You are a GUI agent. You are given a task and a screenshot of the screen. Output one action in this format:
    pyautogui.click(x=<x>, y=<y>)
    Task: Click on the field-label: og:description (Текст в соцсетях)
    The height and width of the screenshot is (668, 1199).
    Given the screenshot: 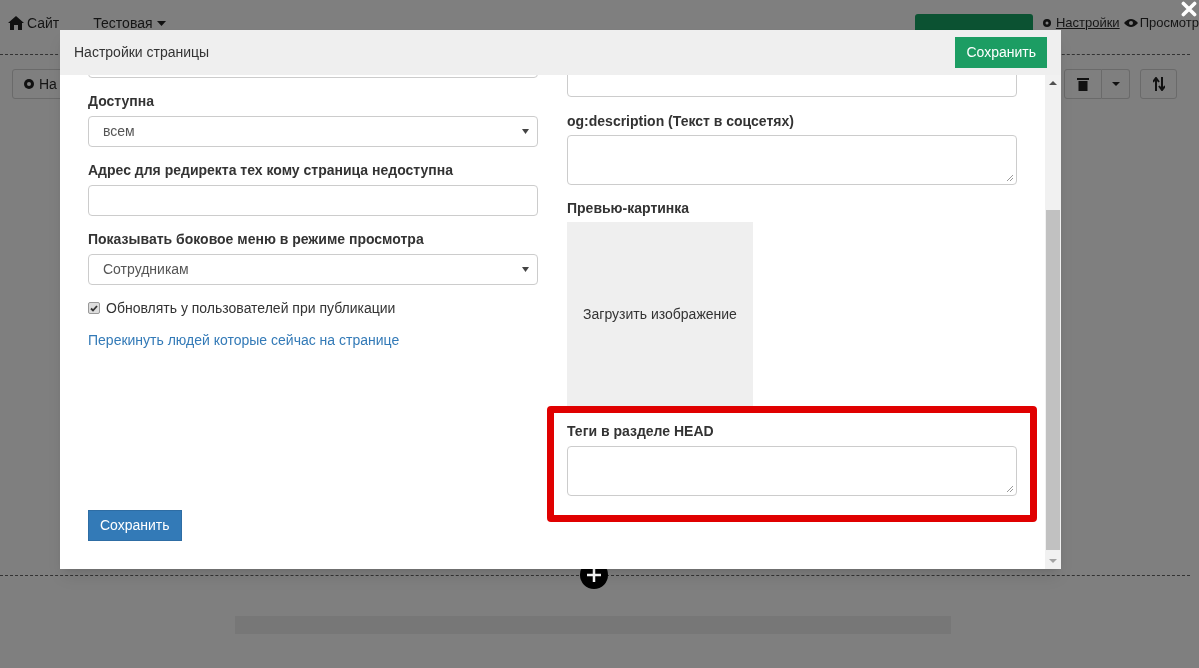 What is the action you would take?
    pyautogui.click(x=681, y=121)
    